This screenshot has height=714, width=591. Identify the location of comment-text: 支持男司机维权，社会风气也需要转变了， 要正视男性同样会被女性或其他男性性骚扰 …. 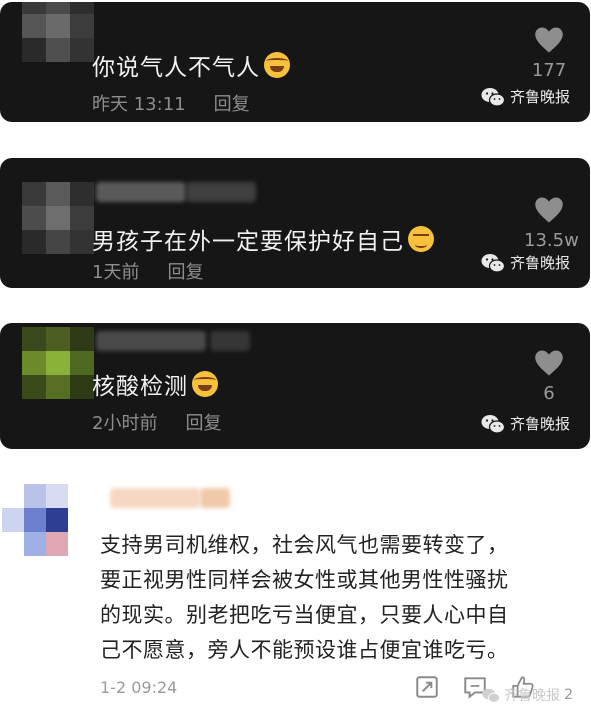
(304, 597).